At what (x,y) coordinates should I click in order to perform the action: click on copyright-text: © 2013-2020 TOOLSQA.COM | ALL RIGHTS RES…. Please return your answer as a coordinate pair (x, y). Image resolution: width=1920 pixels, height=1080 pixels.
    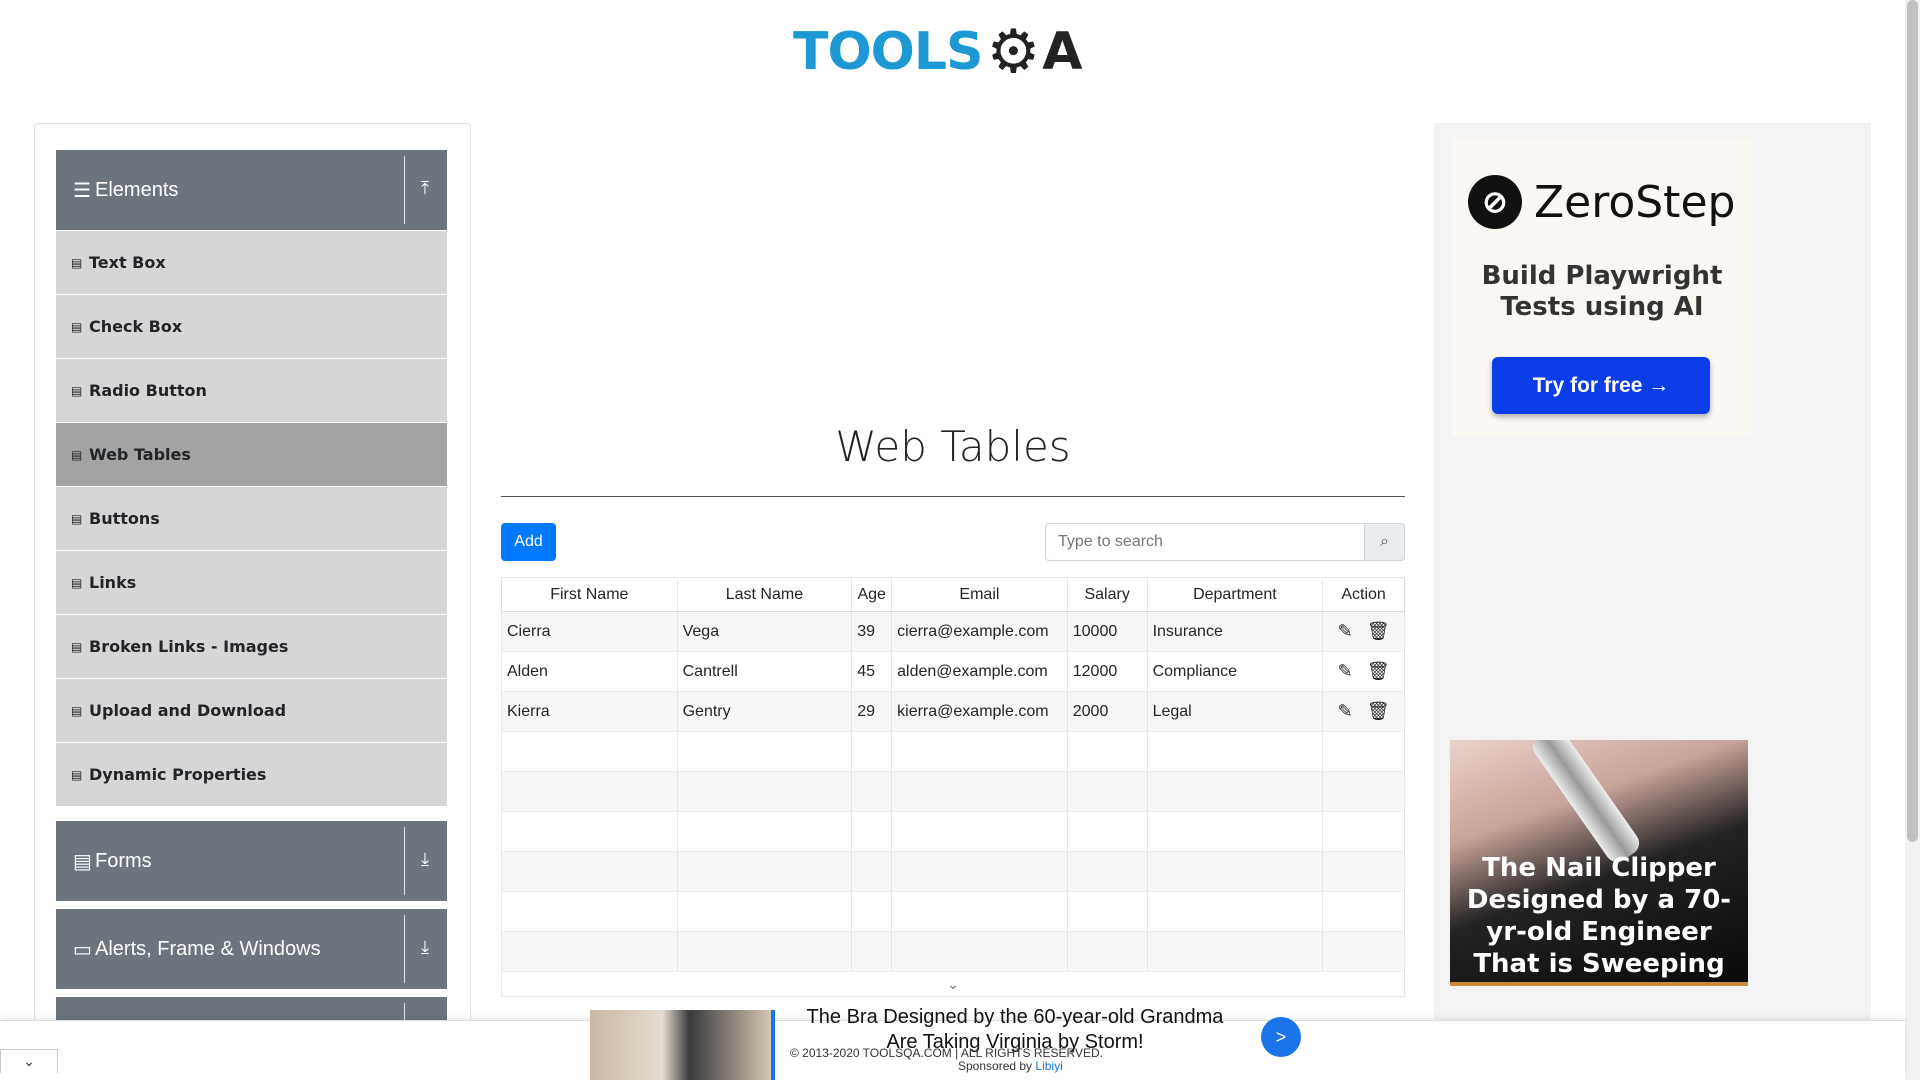
    Looking at the image, I should click on (946, 1053).